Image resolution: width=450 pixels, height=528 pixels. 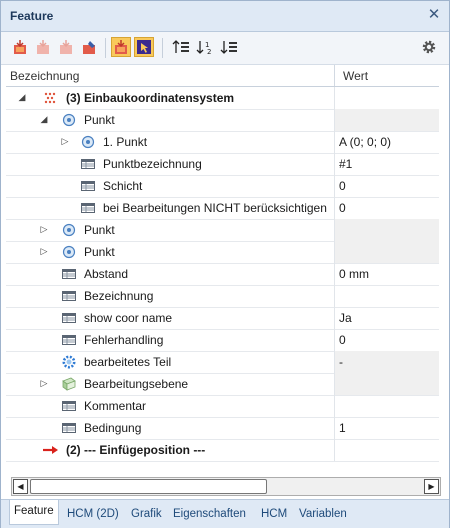 What do you see at coordinates (215, 208) in the screenshot?
I see `row-label: bei Bearbeitungen NICHT berücksichtigen` at bounding box center [215, 208].